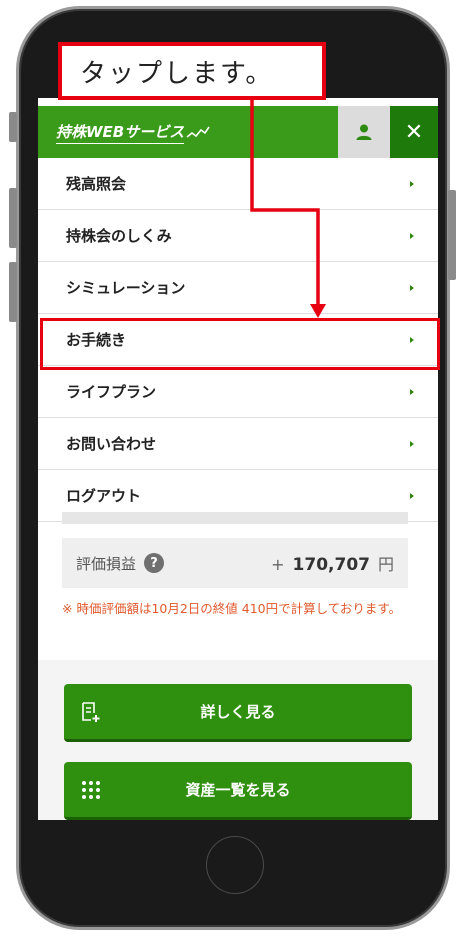  I want to click on user-icon, so click(364, 132).